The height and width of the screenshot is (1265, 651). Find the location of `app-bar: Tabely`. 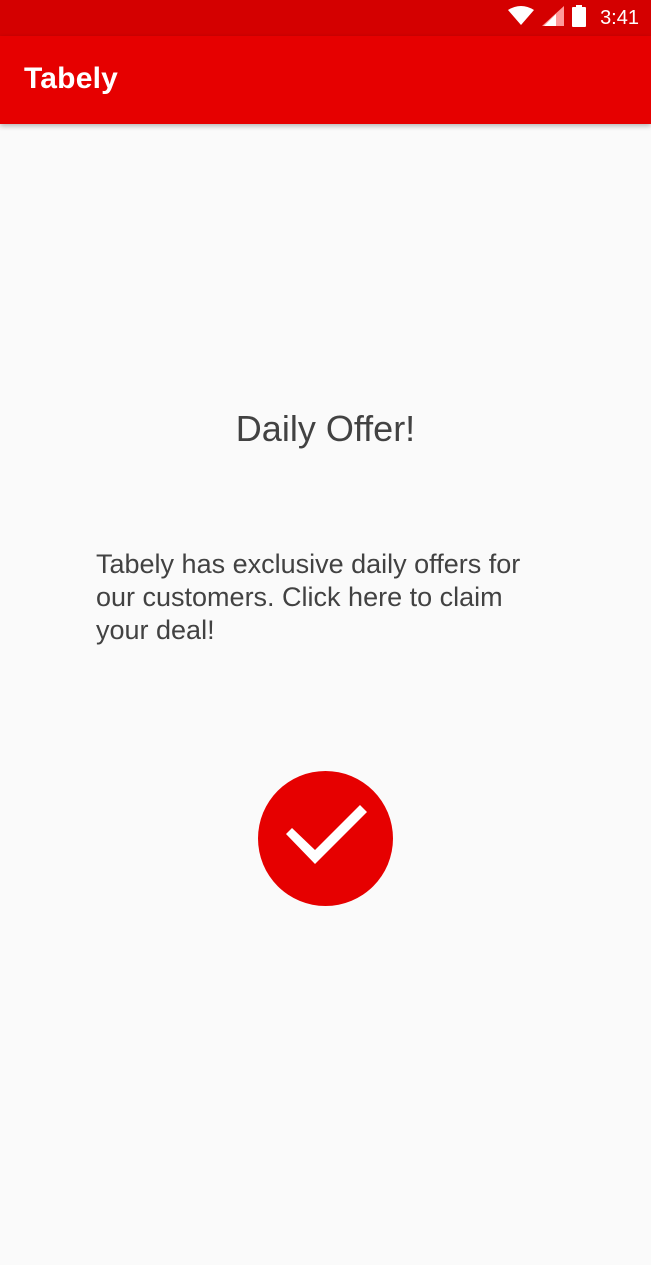

app-bar: Tabely is located at coordinates (325, 80).